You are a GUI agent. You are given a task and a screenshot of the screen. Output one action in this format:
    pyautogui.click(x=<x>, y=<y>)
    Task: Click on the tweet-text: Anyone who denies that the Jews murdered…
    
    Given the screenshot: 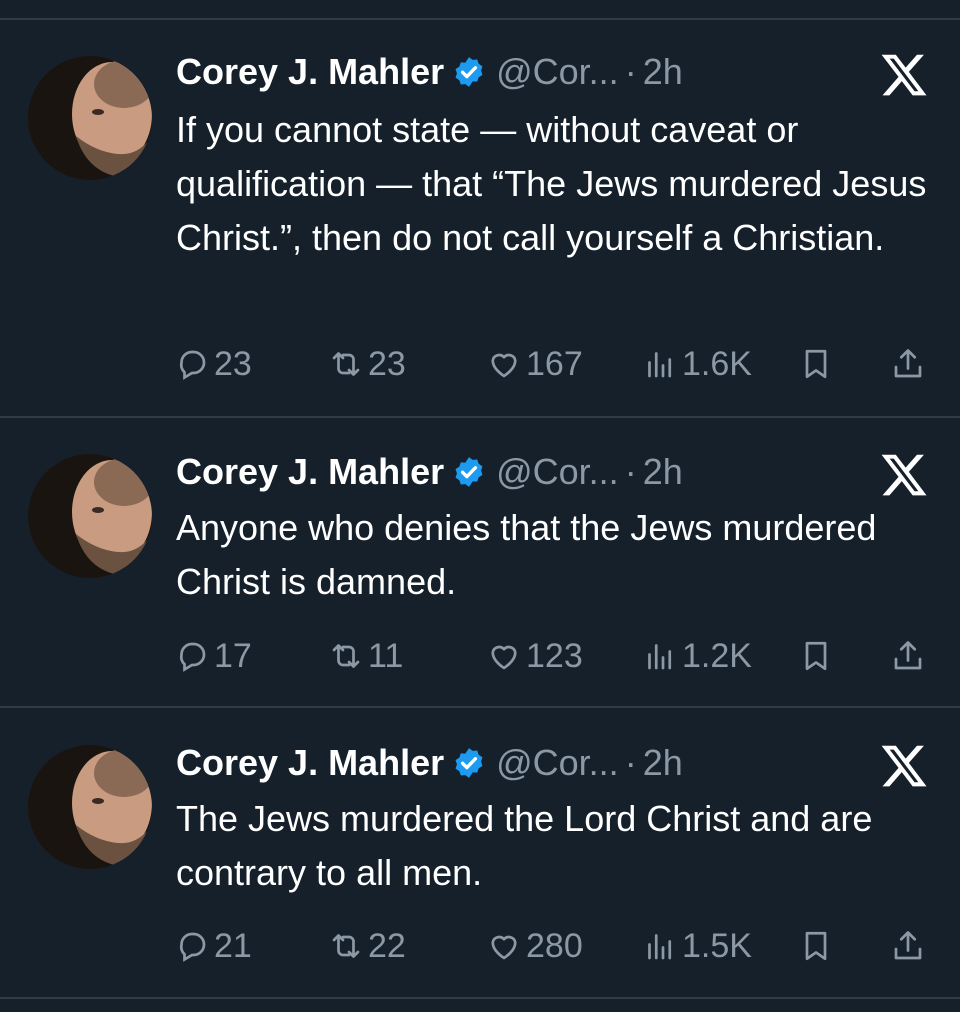 What is the action you would take?
    pyautogui.click(x=526, y=554)
    